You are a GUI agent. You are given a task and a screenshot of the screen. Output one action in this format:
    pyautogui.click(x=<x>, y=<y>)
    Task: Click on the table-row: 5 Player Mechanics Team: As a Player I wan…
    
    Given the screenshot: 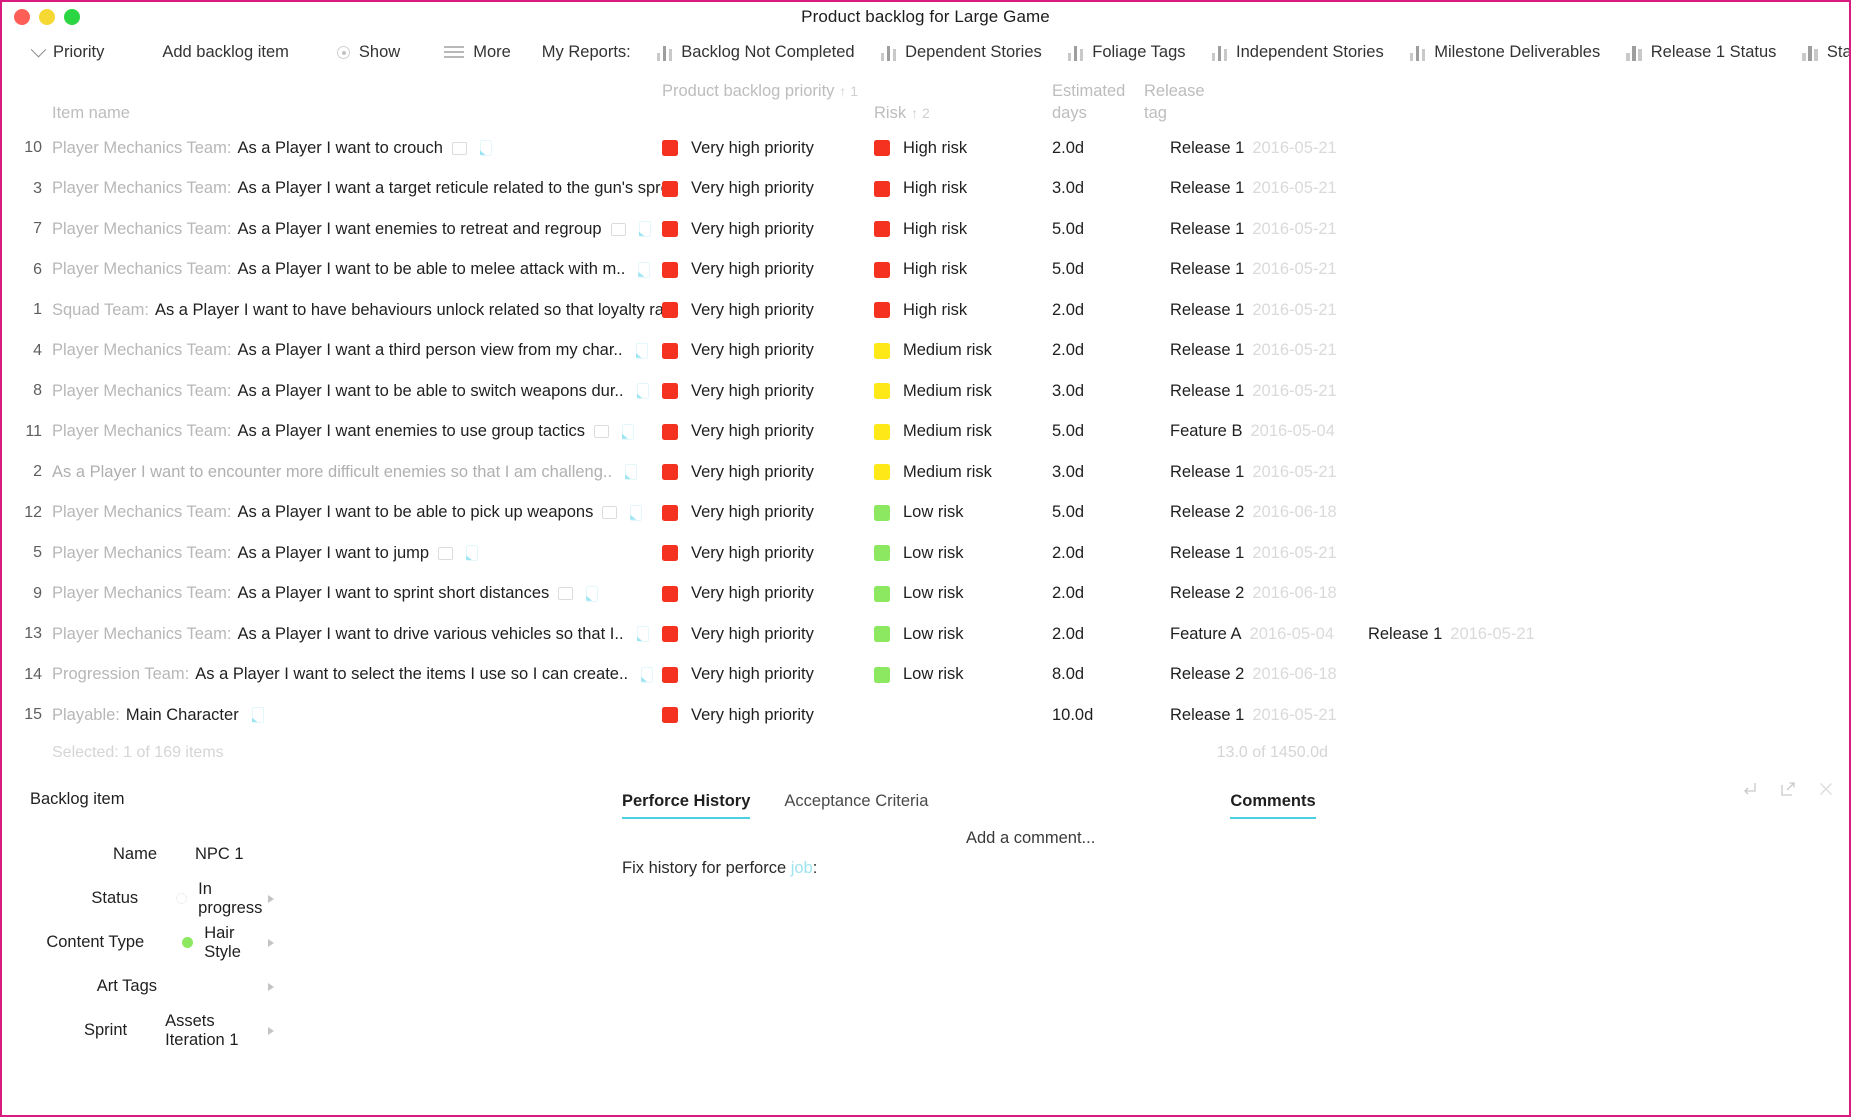 What is the action you would take?
    pyautogui.click(x=925, y=553)
    